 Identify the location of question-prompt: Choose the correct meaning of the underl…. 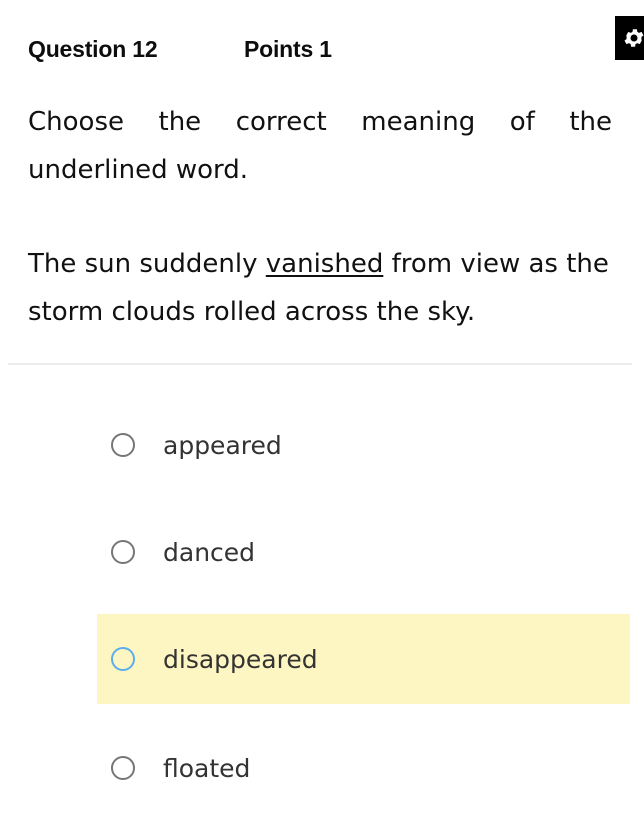
(320, 146).